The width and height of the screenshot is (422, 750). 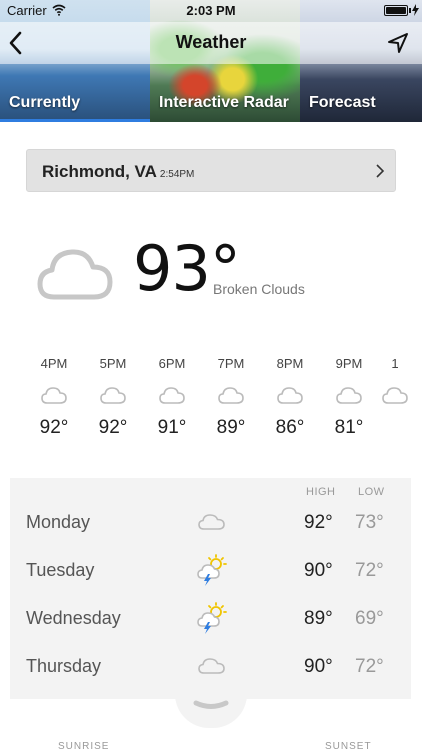 I want to click on hourly-item: 5PM 92°, so click(x=113, y=397).